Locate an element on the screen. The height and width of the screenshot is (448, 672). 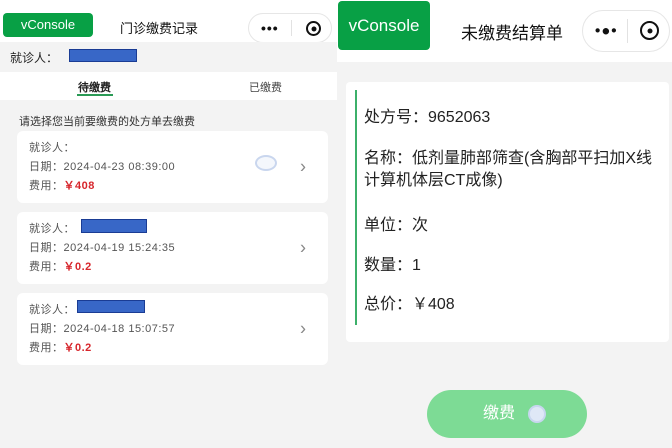
patient-label: 就诊人： is located at coordinates (34, 58).